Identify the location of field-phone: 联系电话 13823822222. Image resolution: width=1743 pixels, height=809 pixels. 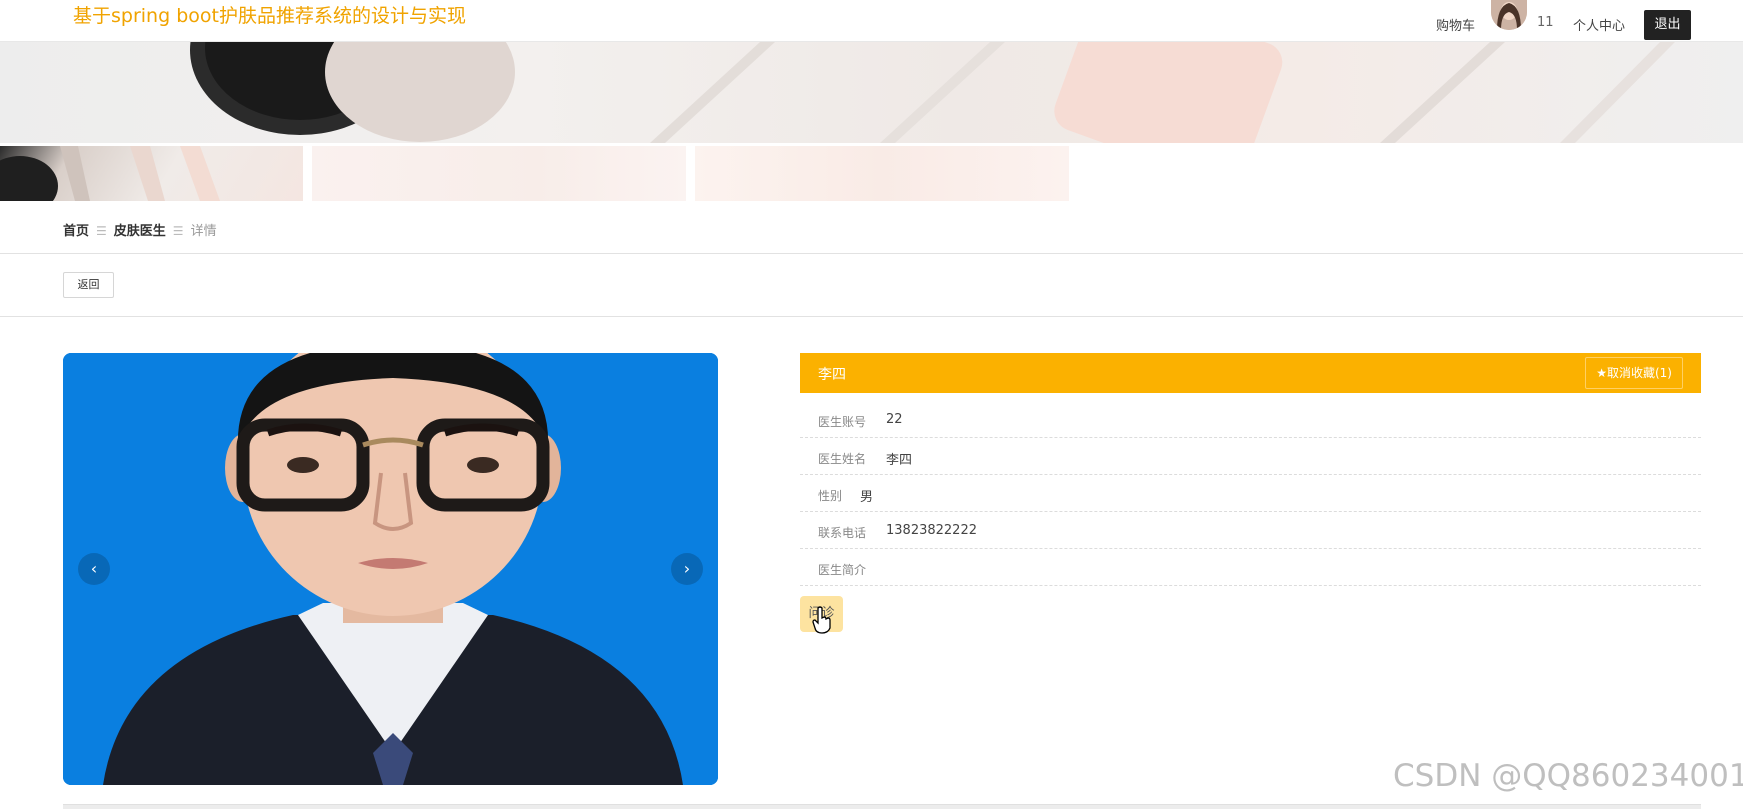
(1250, 530).